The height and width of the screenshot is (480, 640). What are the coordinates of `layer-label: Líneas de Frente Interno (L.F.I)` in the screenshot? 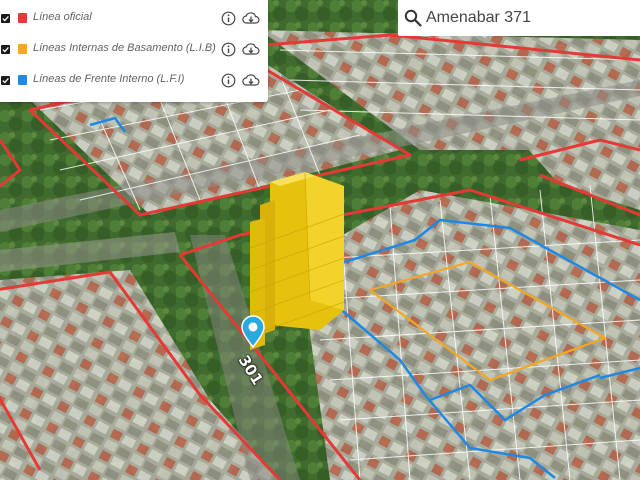 It's located at (109, 79).